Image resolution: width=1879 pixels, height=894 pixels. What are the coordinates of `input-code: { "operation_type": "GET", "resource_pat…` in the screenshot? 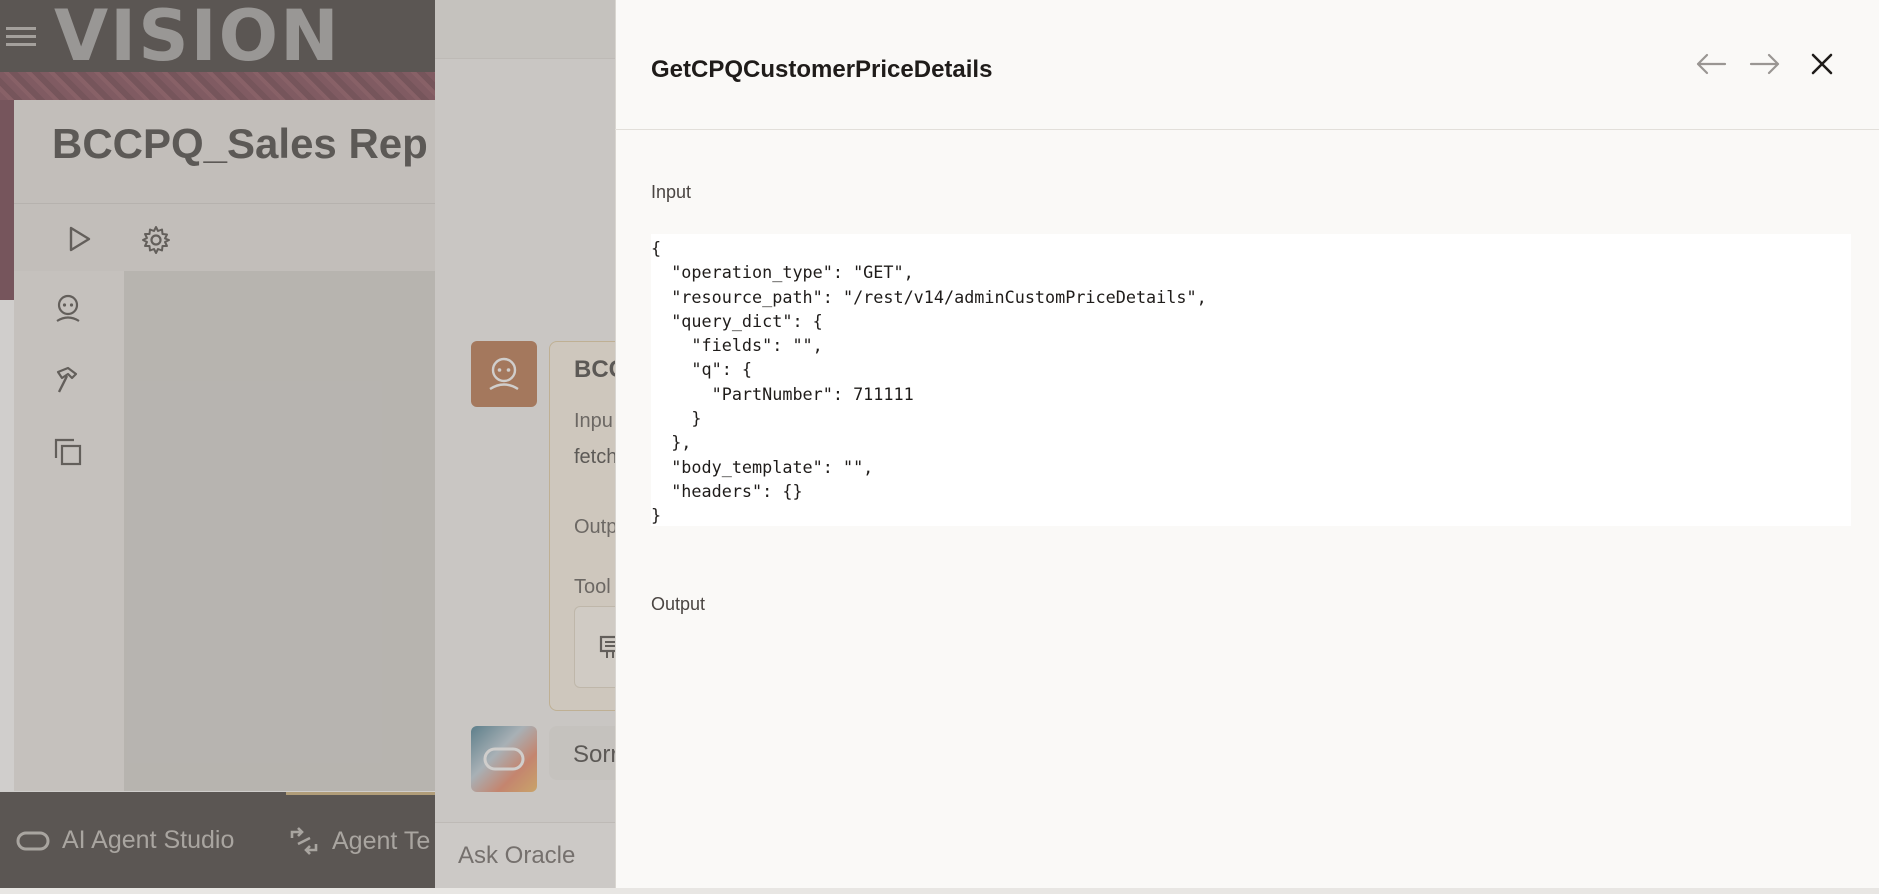 It's located at (929, 382).